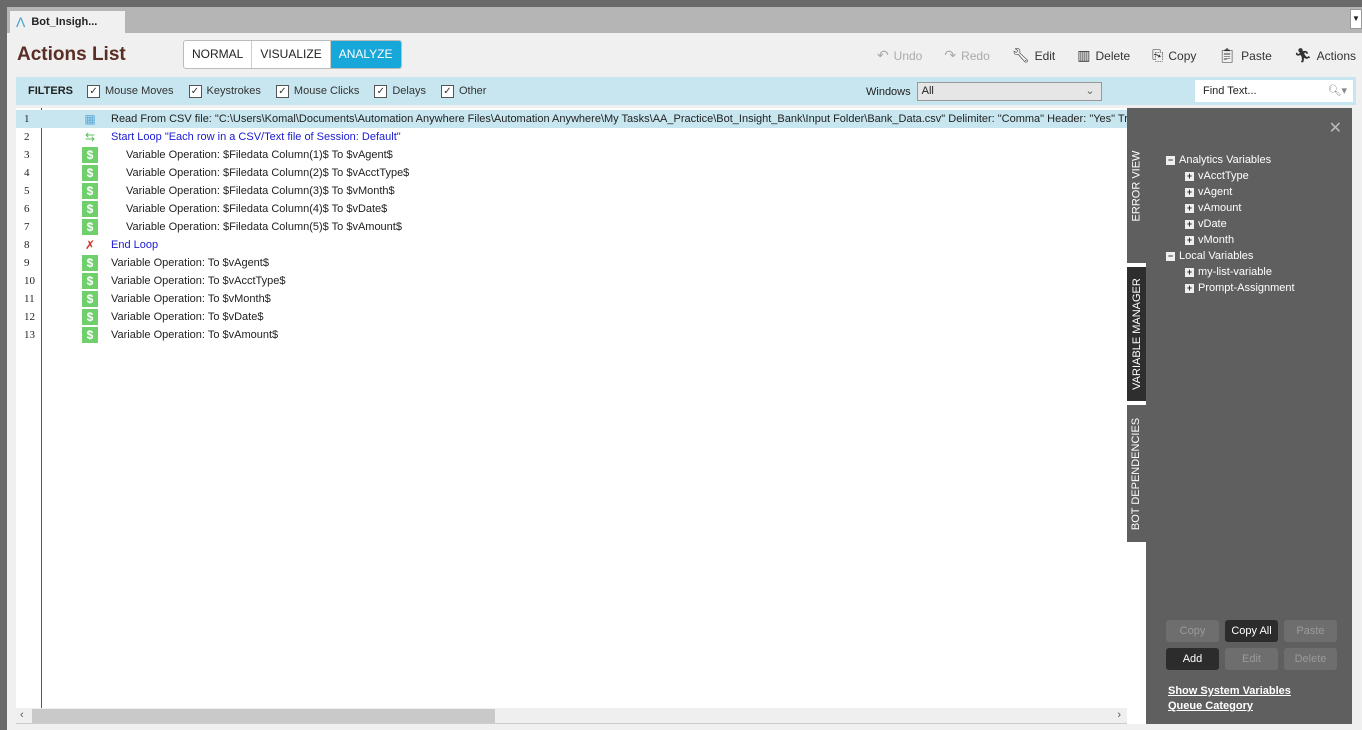 This screenshot has height=730, width=1362. Describe the element at coordinates (1103, 55) in the screenshot. I see `delete-button: ▥ Delete` at that location.